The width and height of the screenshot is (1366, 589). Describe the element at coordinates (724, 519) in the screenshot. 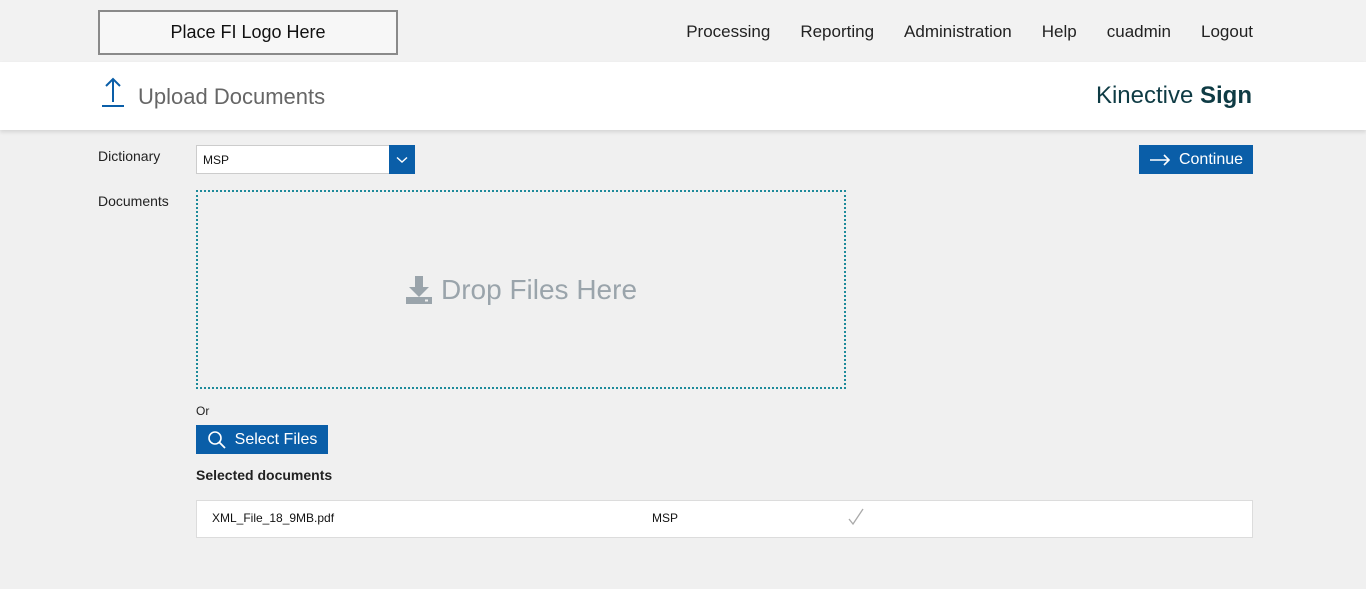

I see `selected-documents-table: XML_File_18_9MB.pdf MSP` at that location.